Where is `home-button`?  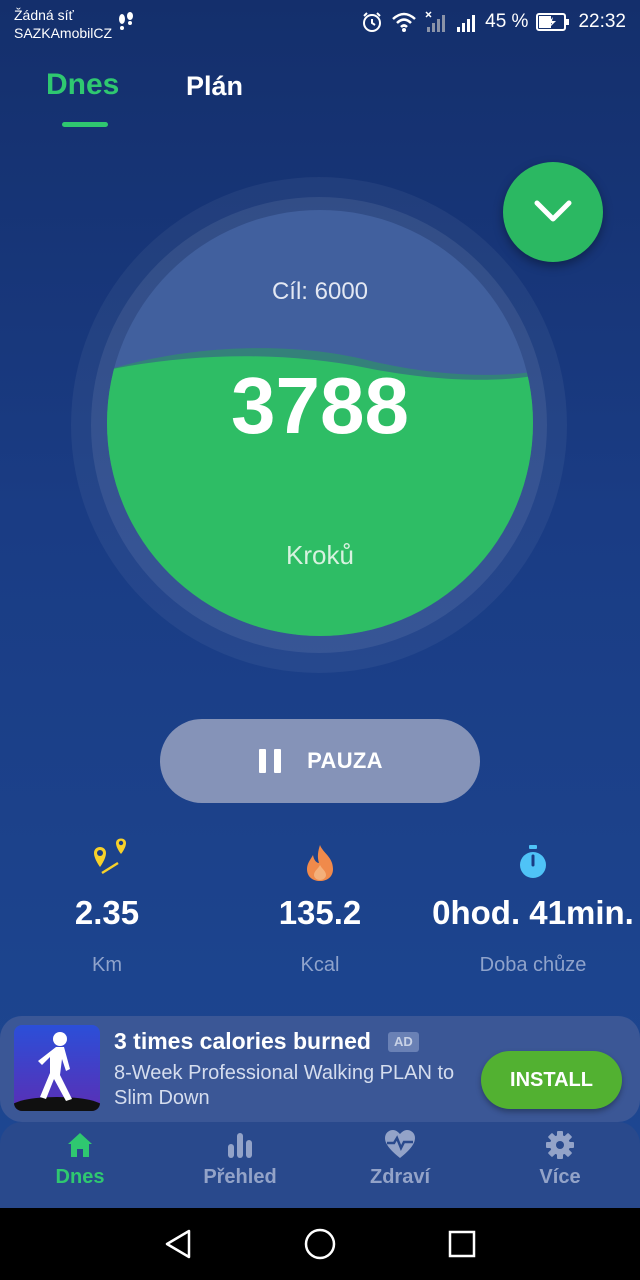 home-button is located at coordinates (320, 1244).